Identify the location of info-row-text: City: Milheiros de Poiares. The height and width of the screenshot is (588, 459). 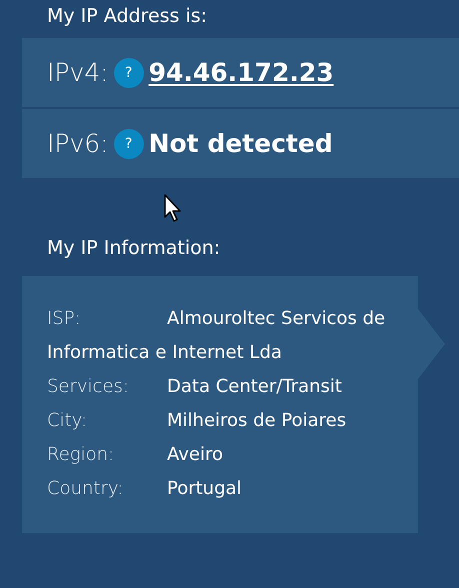
(197, 421).